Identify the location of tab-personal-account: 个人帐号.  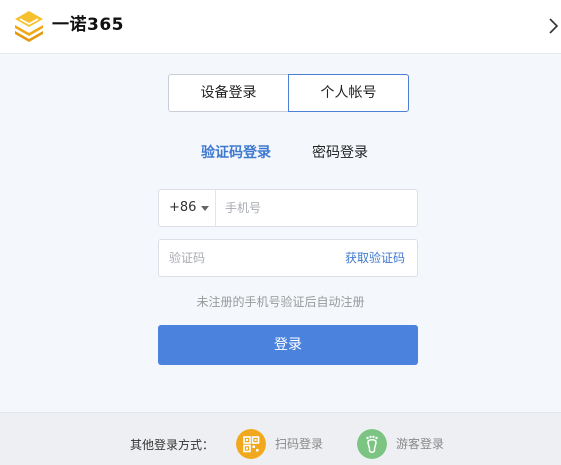
(348, 93).